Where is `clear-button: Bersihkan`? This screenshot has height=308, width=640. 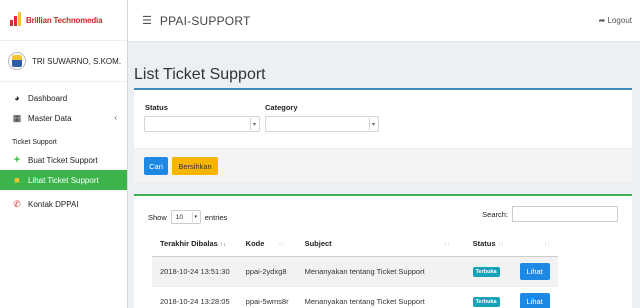 clear-button: Bersihkan is located at coordinates (195, 166).